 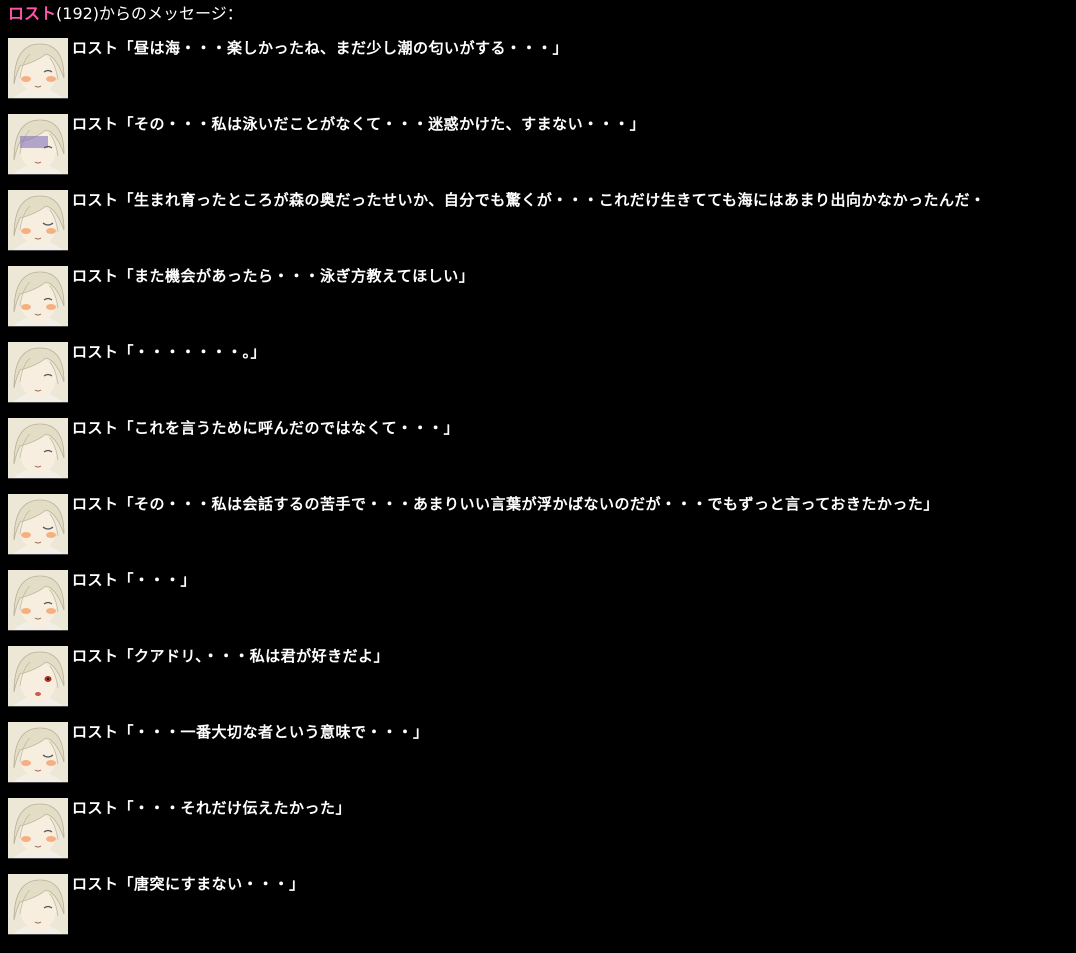 What do you see at coordinates (542, 144) in the screenshot?
I see `message-row: ロスト「その・・・私は泳いだことがなくて・・・迷惑かけた、すまない・・・」` at bounding box center [542, 144].